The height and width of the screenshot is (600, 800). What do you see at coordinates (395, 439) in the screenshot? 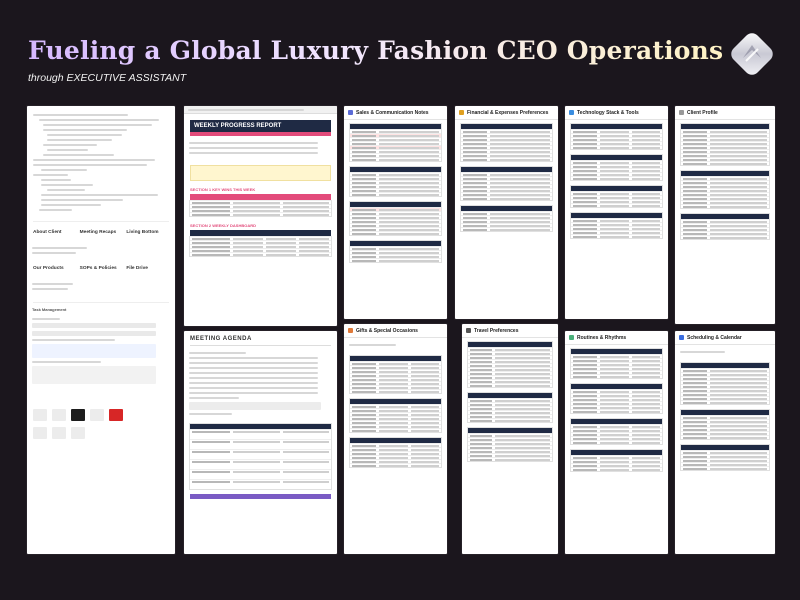
I see `gifts-occasions-doc: Gifts & Special Occasions` at bounding box center [395, 439].